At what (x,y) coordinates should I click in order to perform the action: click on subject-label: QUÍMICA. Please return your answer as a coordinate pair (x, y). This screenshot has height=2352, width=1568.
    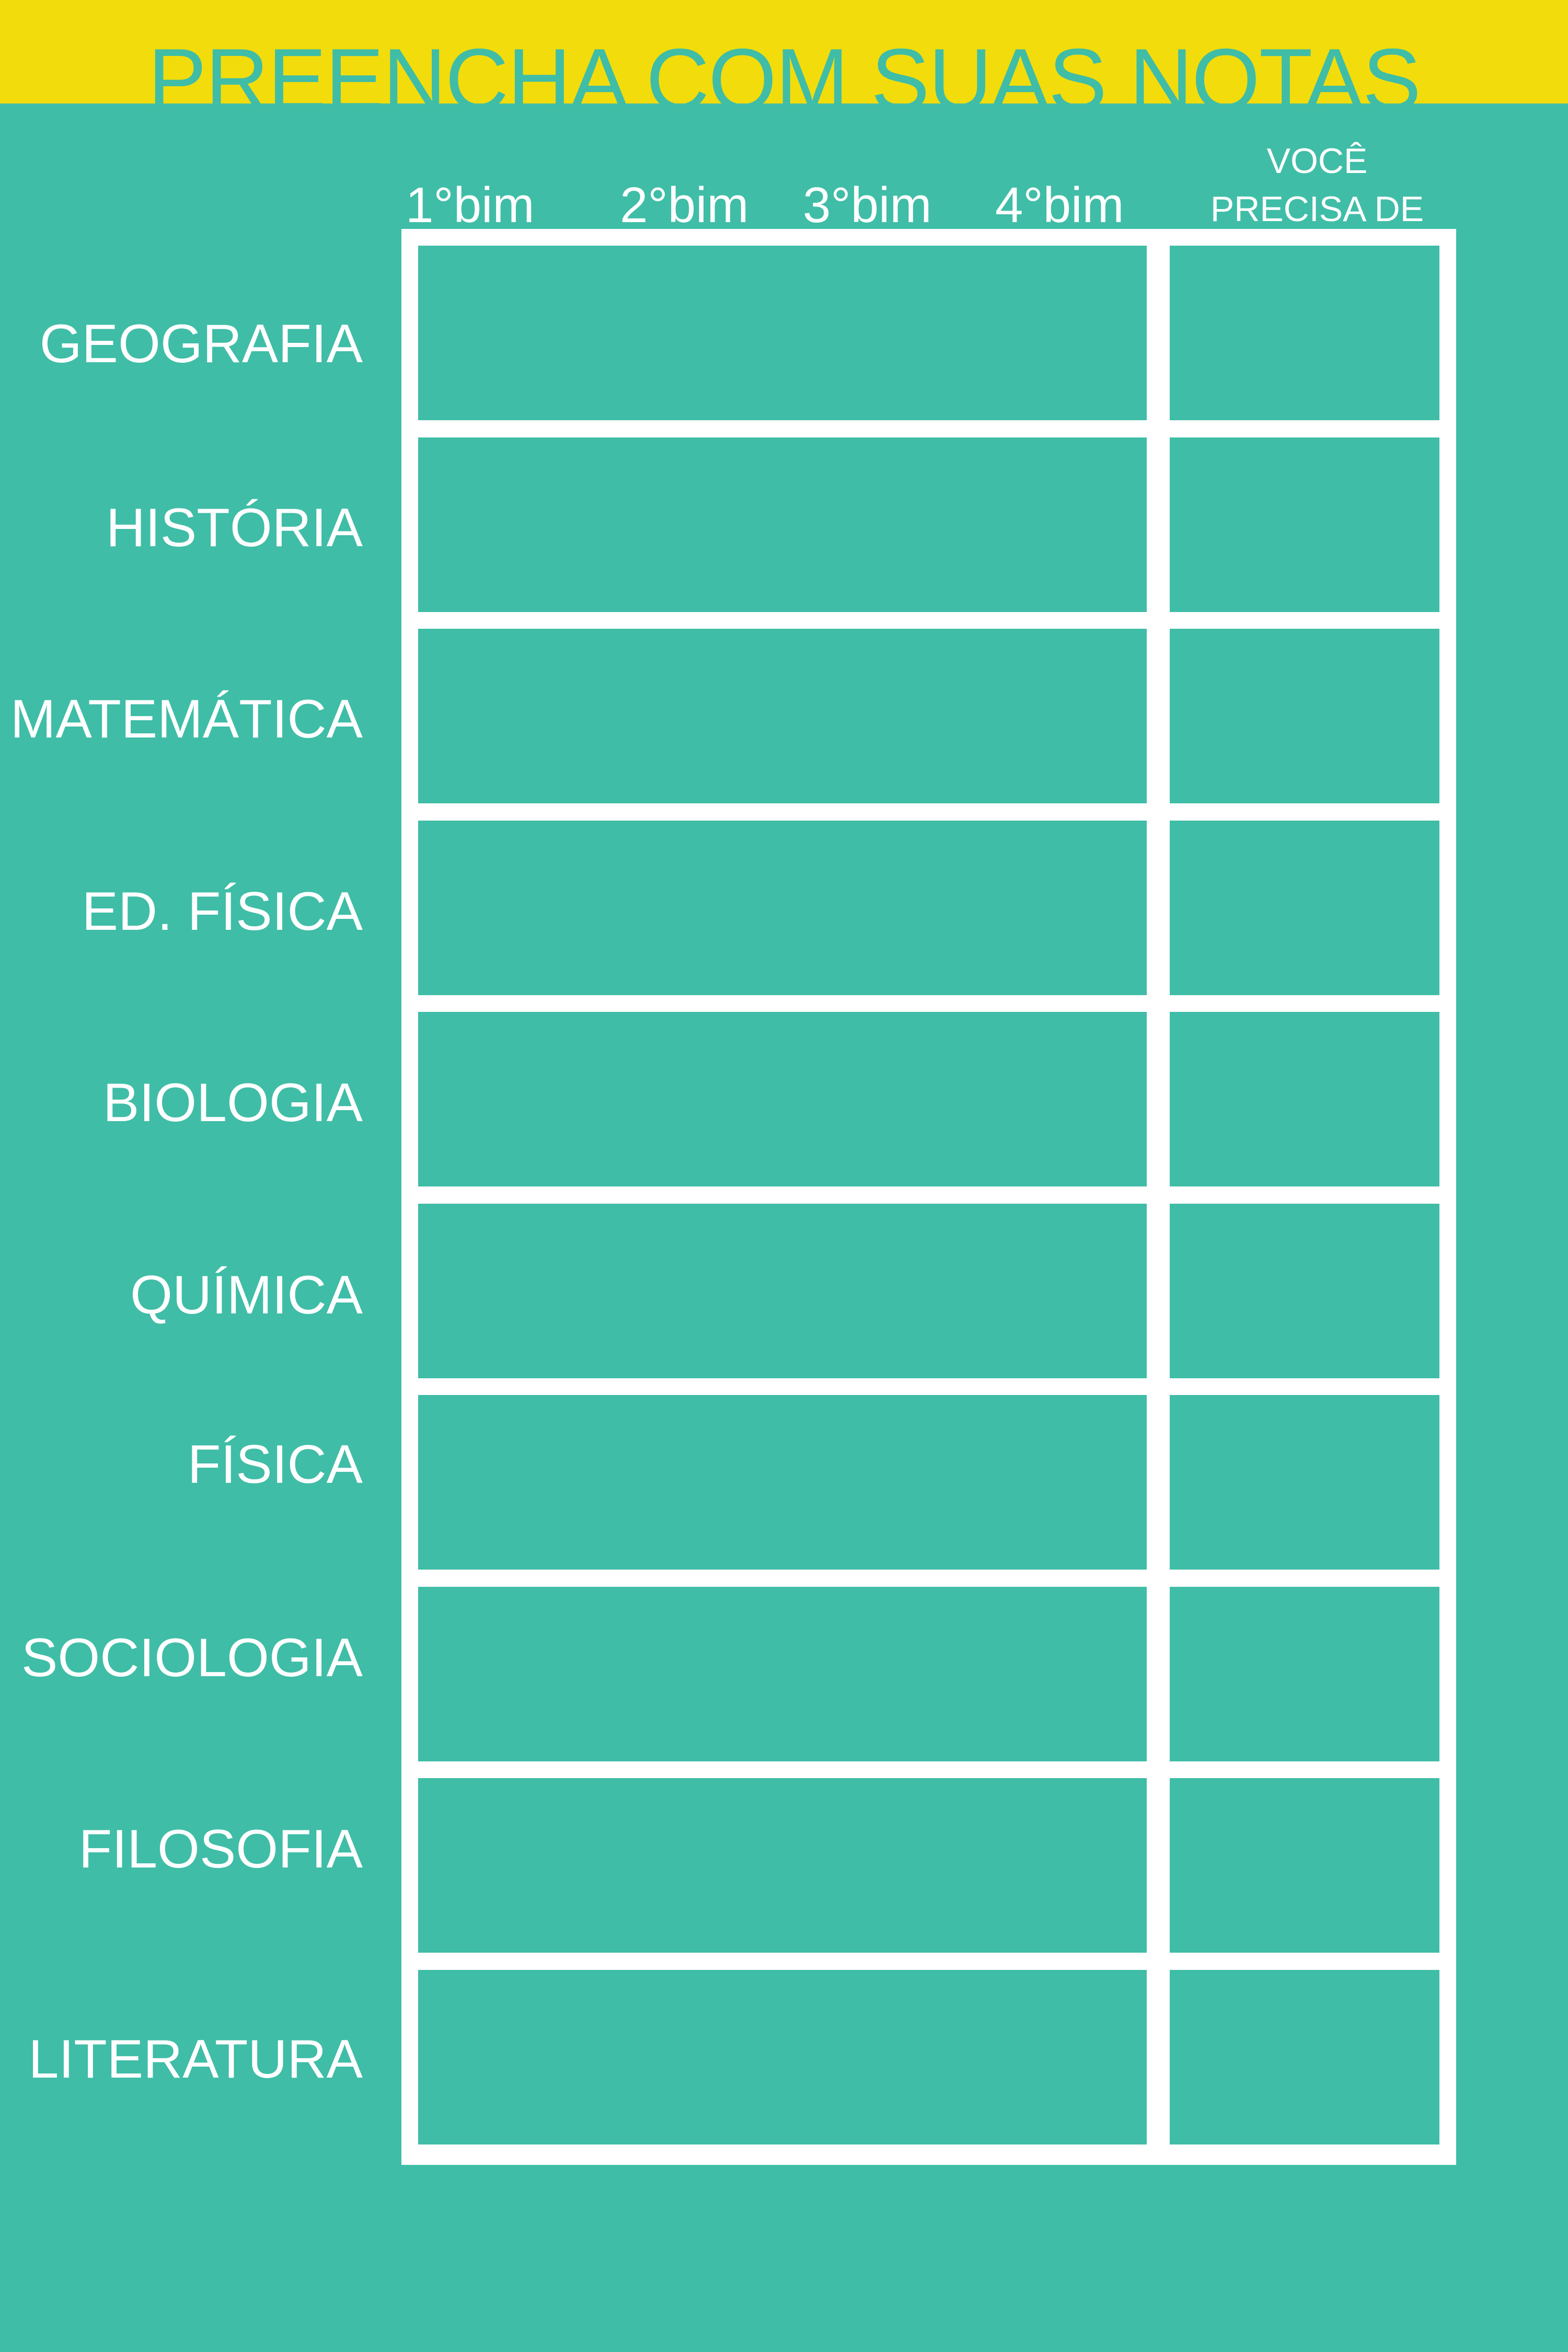
    Looking at the image, I should click on (246, 1295).